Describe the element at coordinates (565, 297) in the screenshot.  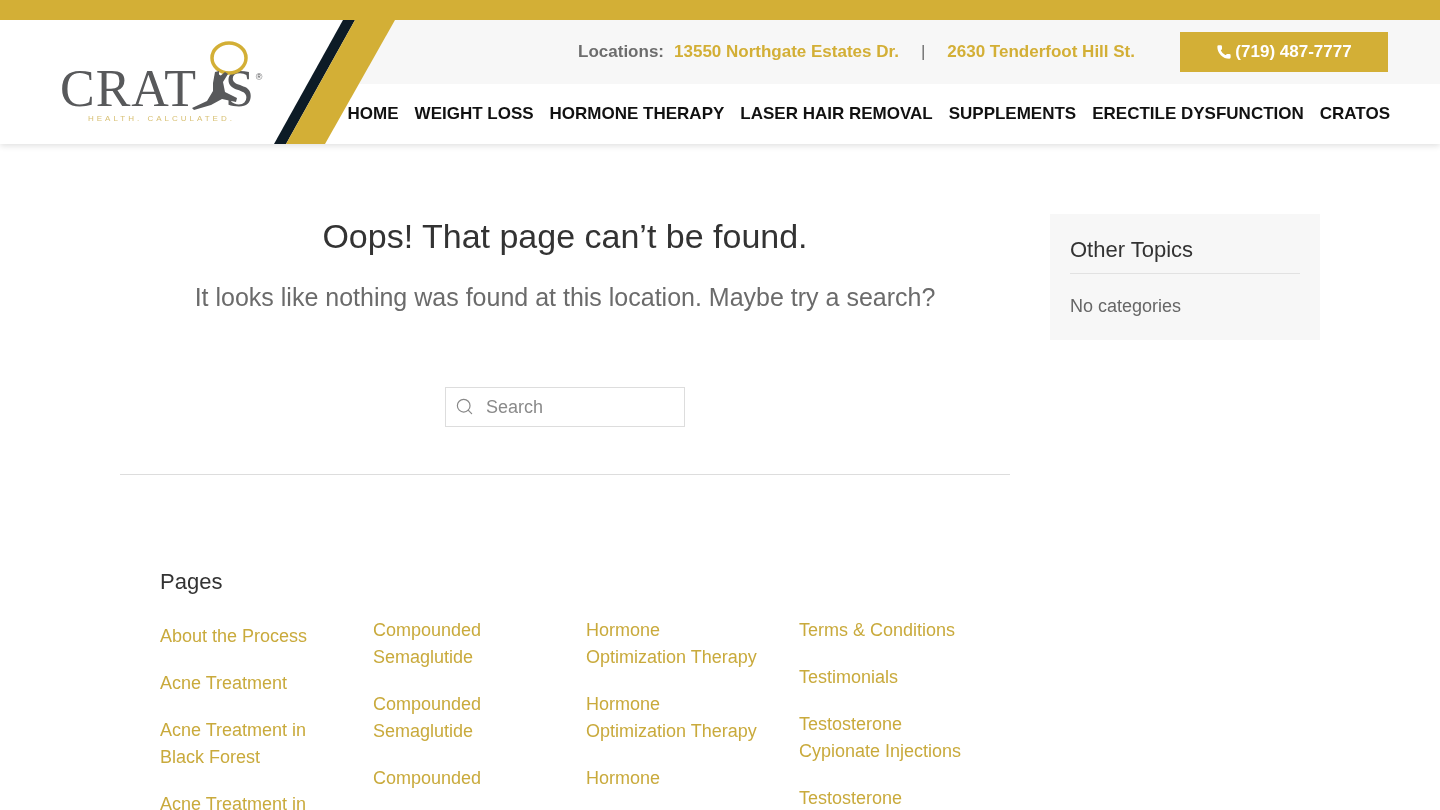
I see `not-found-message: It looks like nothing was found at this location. Maybe try a search?` at that location.